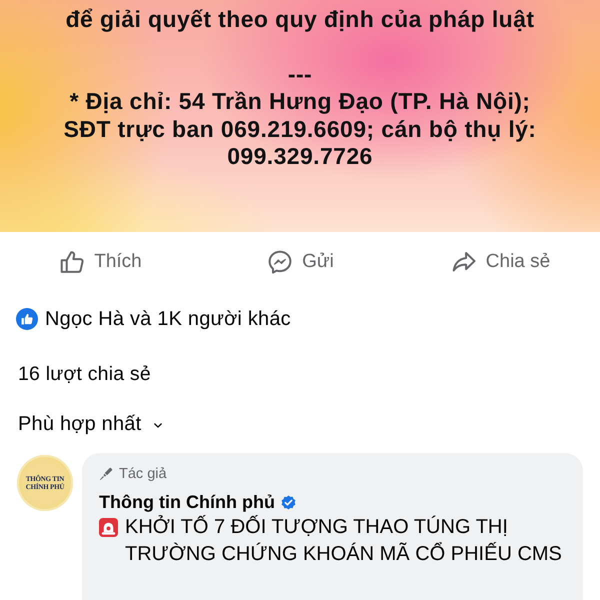 Image resolution: width=600 pixels, height=600 pixels. What do you see at coordinates (300, 129) in the screenshot?
I see `post-text: SĐT trực ban 069.219.6609; cán bộ thụ lý:` at bounding box center [300, 129].